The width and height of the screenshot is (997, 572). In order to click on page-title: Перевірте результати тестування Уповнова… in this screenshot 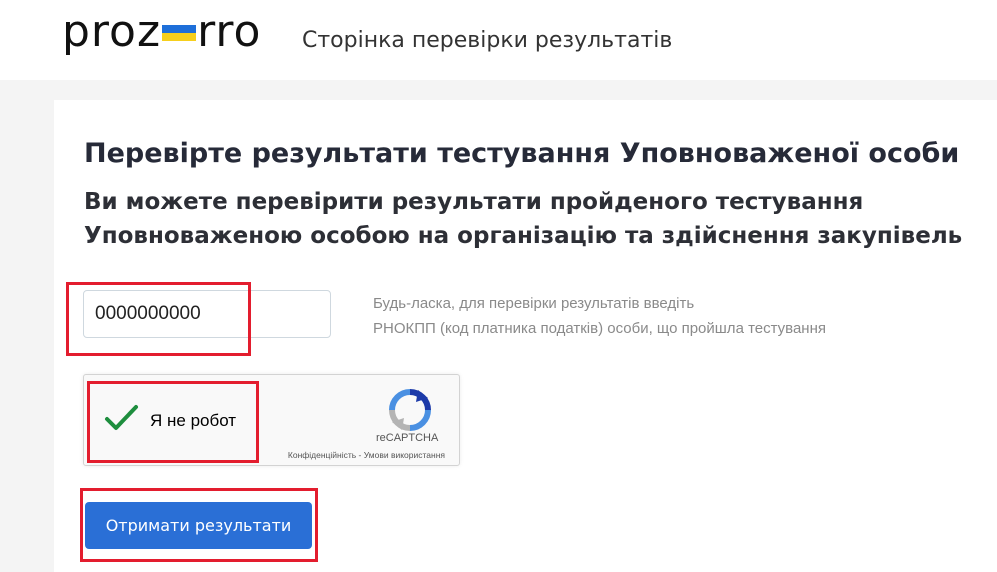, I will do `click(522, 153)`.